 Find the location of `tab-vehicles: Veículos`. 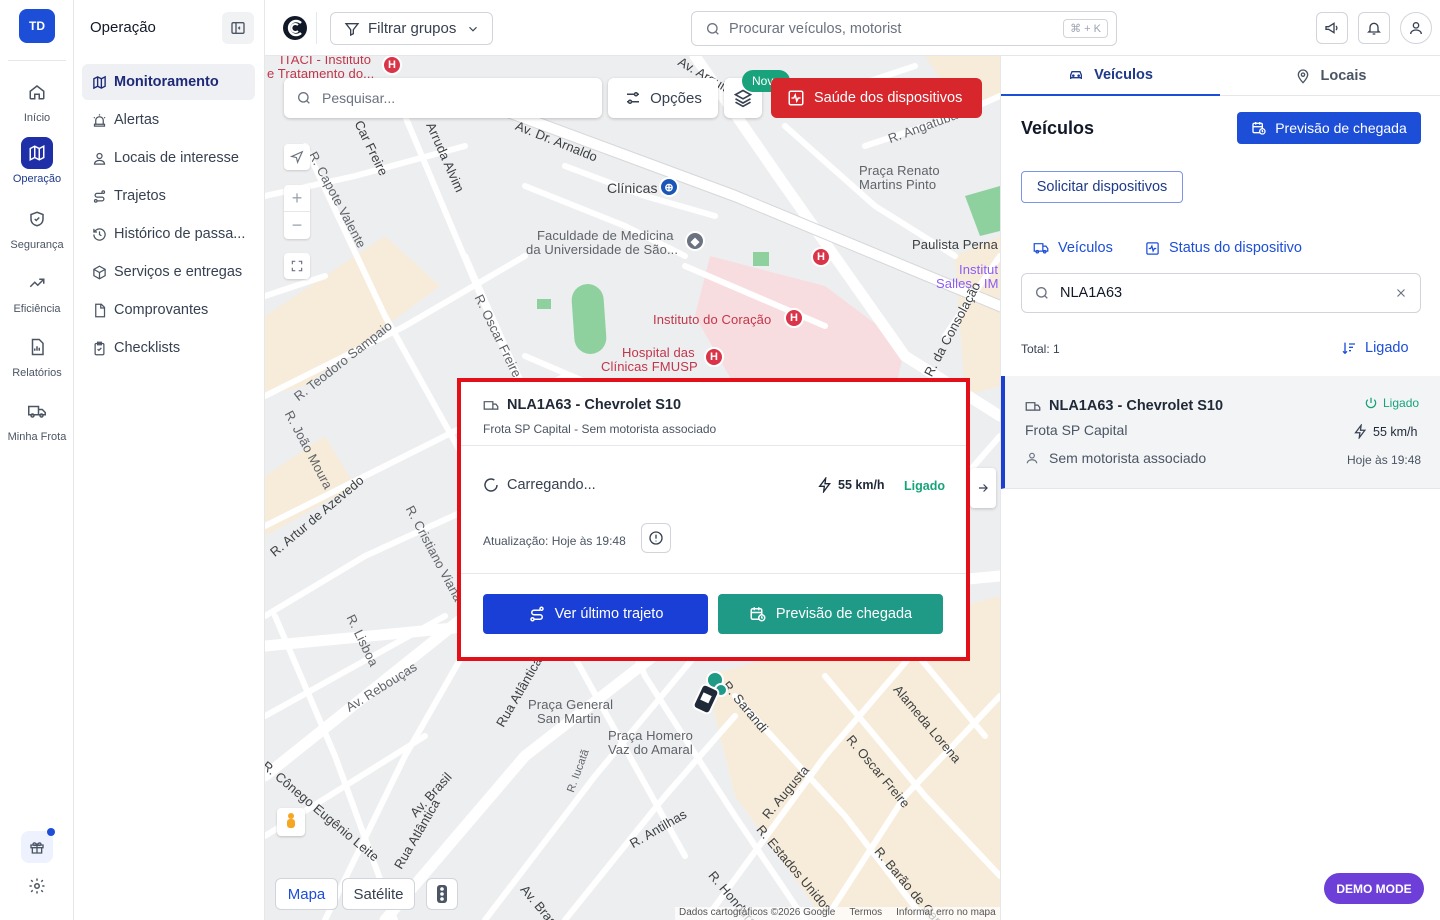

tab-vehicles: Veículos is located at coordinates (1110, 76).